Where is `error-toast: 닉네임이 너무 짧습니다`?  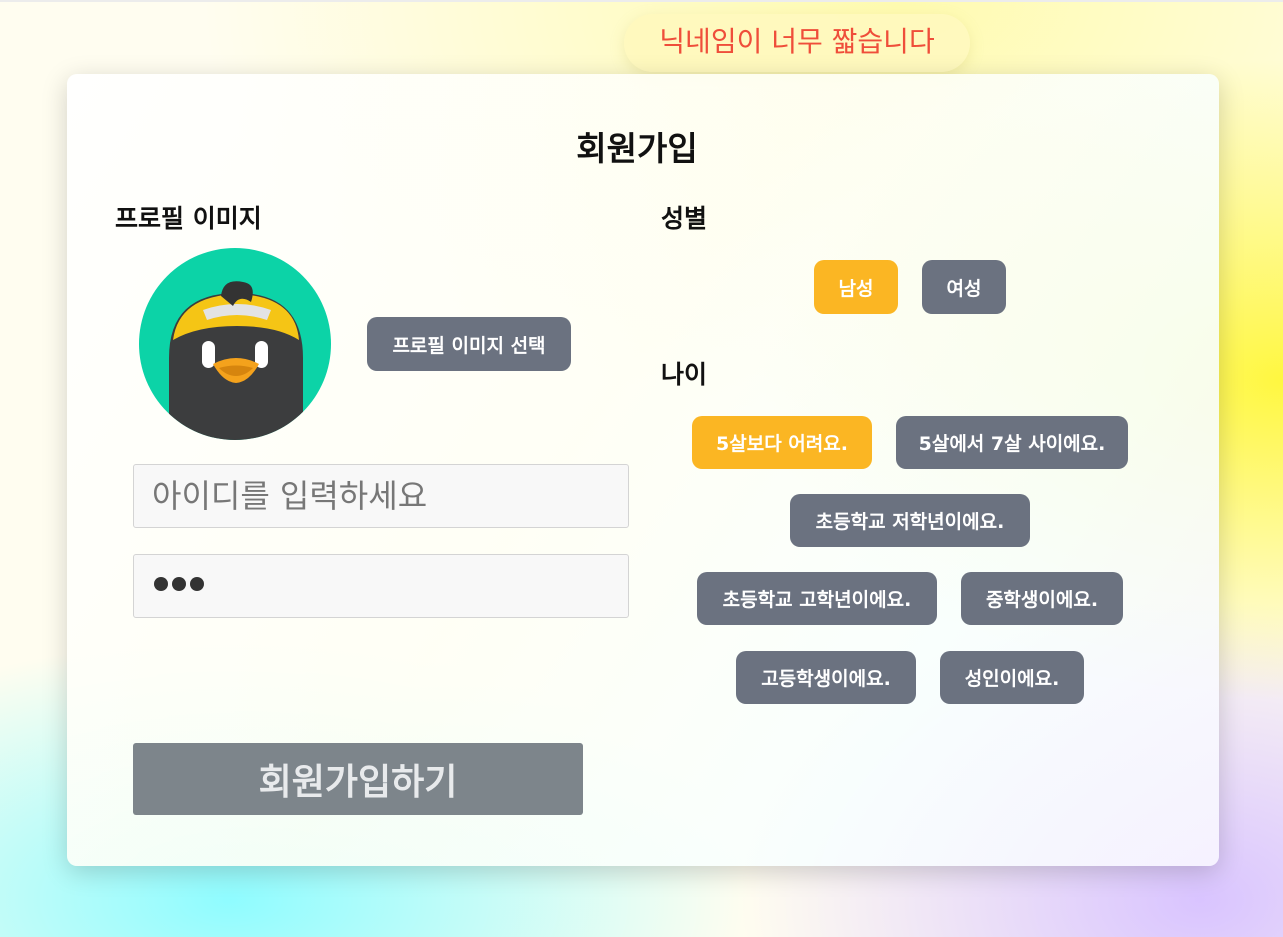 error-toast: 닉네임이 너무 짧습니다 is located at coordinates (797, 43).